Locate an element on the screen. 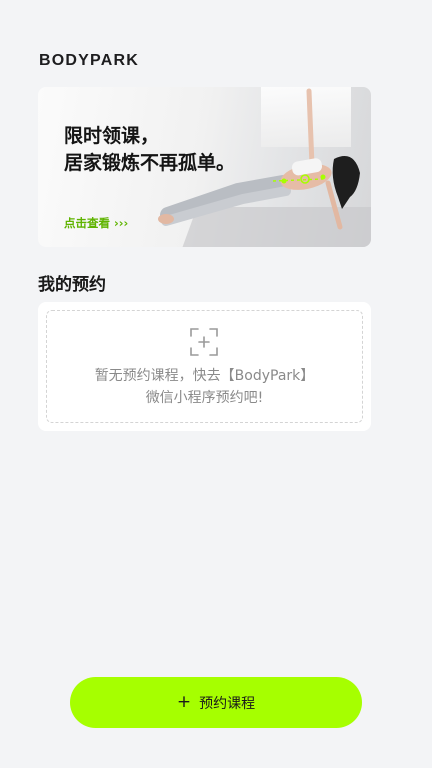 The width and height of the screenshot is (432, 768). empty-state-line2: 微信小程序预约吧! is located at coordinates (204, 398).